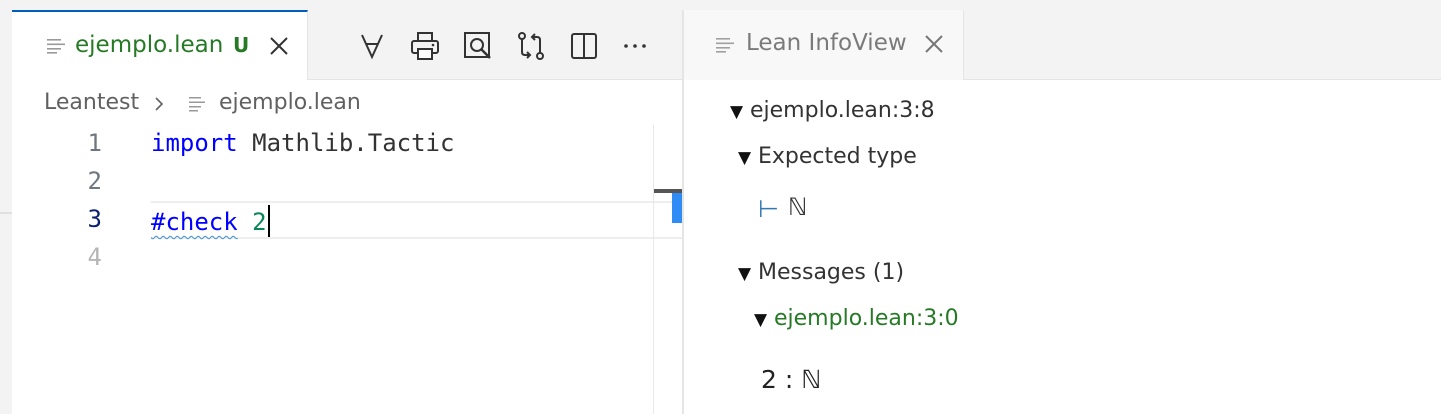 The image size is (1441, 414). I want to click on line-content: #check 2, so click(210, 221).